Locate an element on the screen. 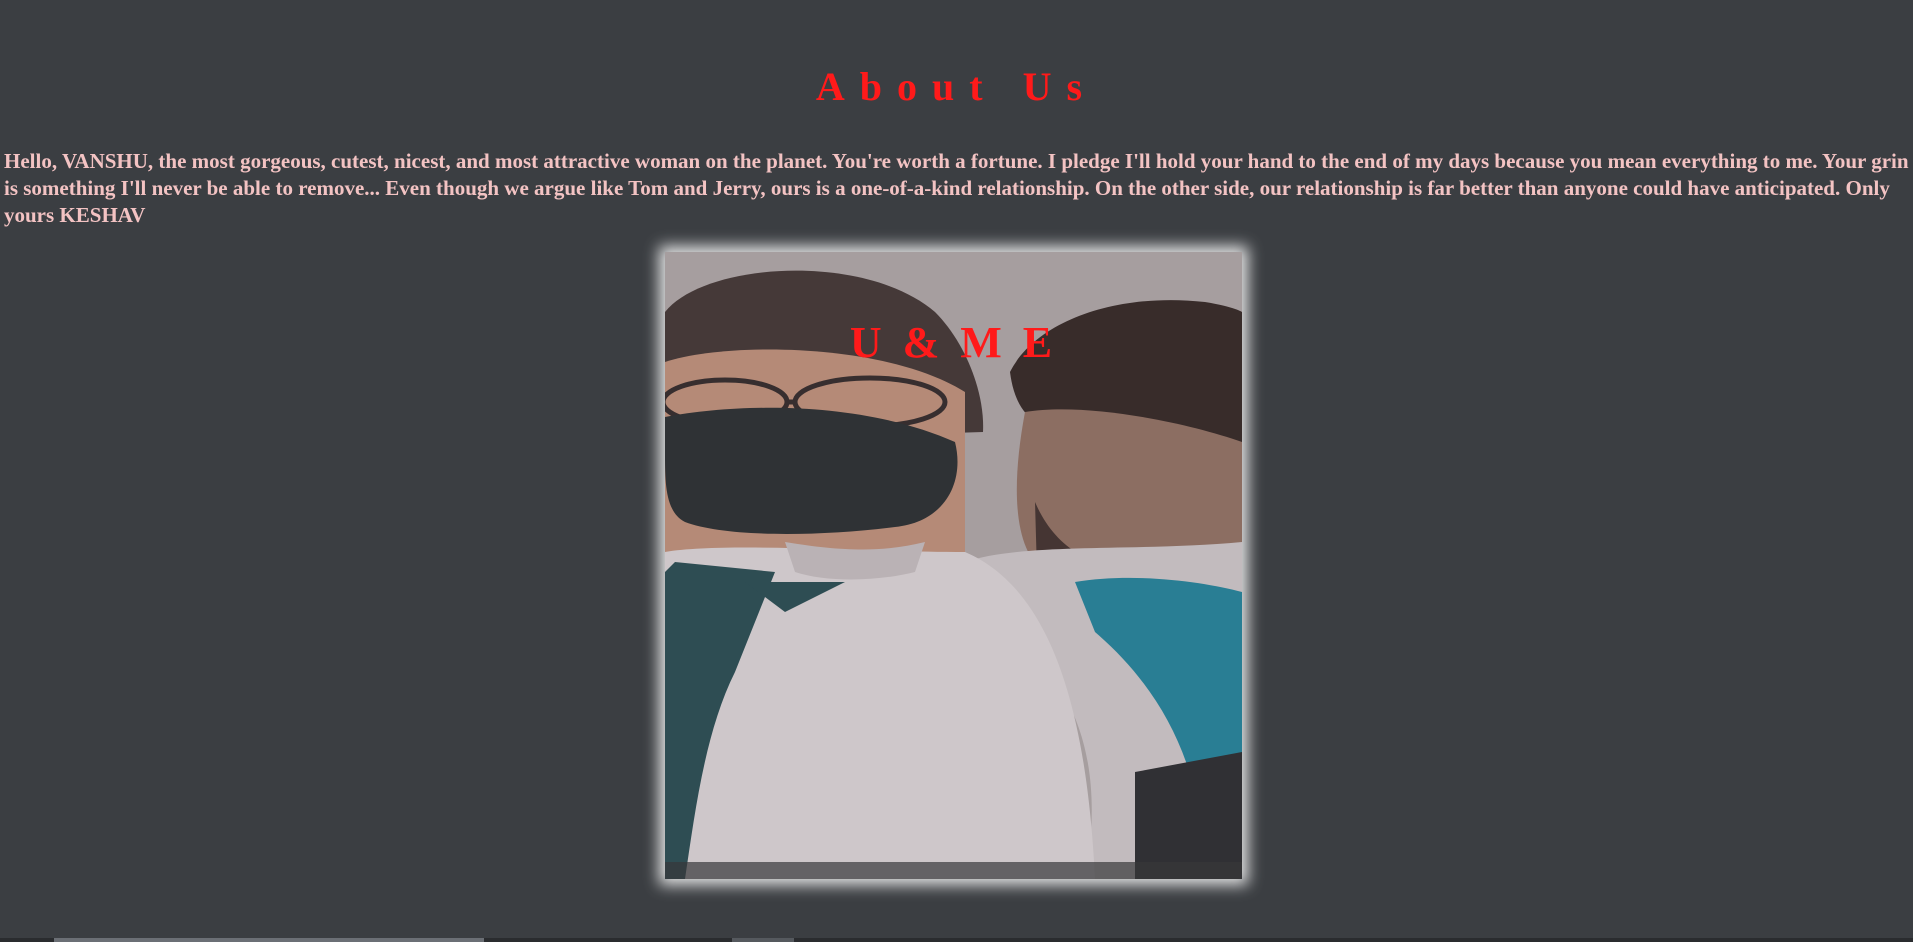 The width and height of the screenshot is (1913, 942). page-title: About Us is located at coordinates (956, 86).